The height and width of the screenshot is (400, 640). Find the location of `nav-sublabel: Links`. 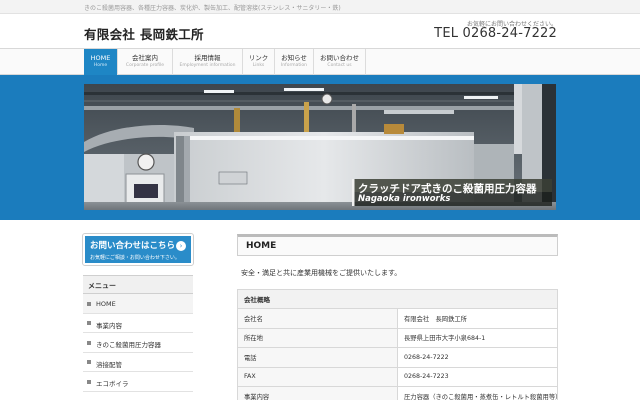

nav-sublabel: Links is located at coordinates (258, 65).